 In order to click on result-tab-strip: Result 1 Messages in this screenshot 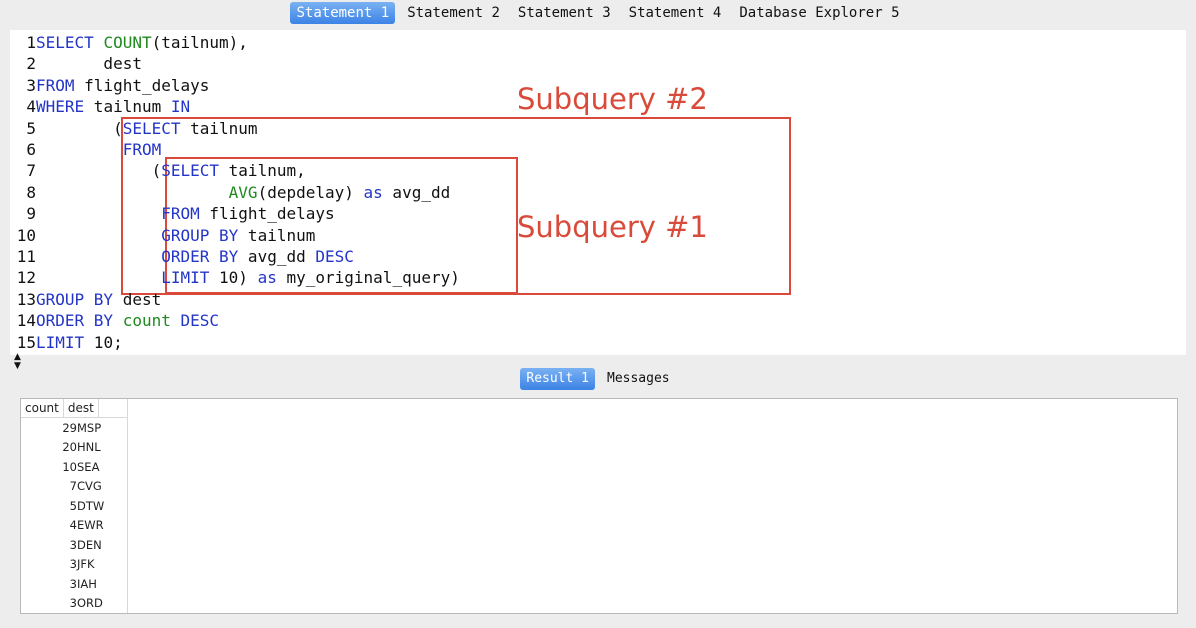, I will do `click(598, 379)`.